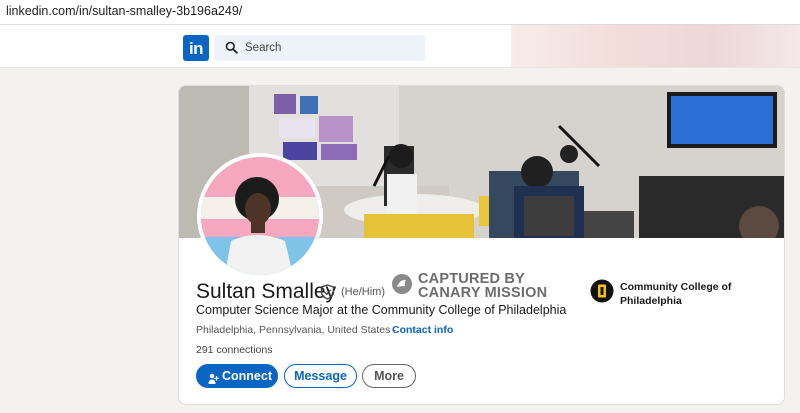 This screenshot has width=800, height=413. Describe the element at coordinates (260, 216) in the screenshot. I see `profile-photo` at that location.